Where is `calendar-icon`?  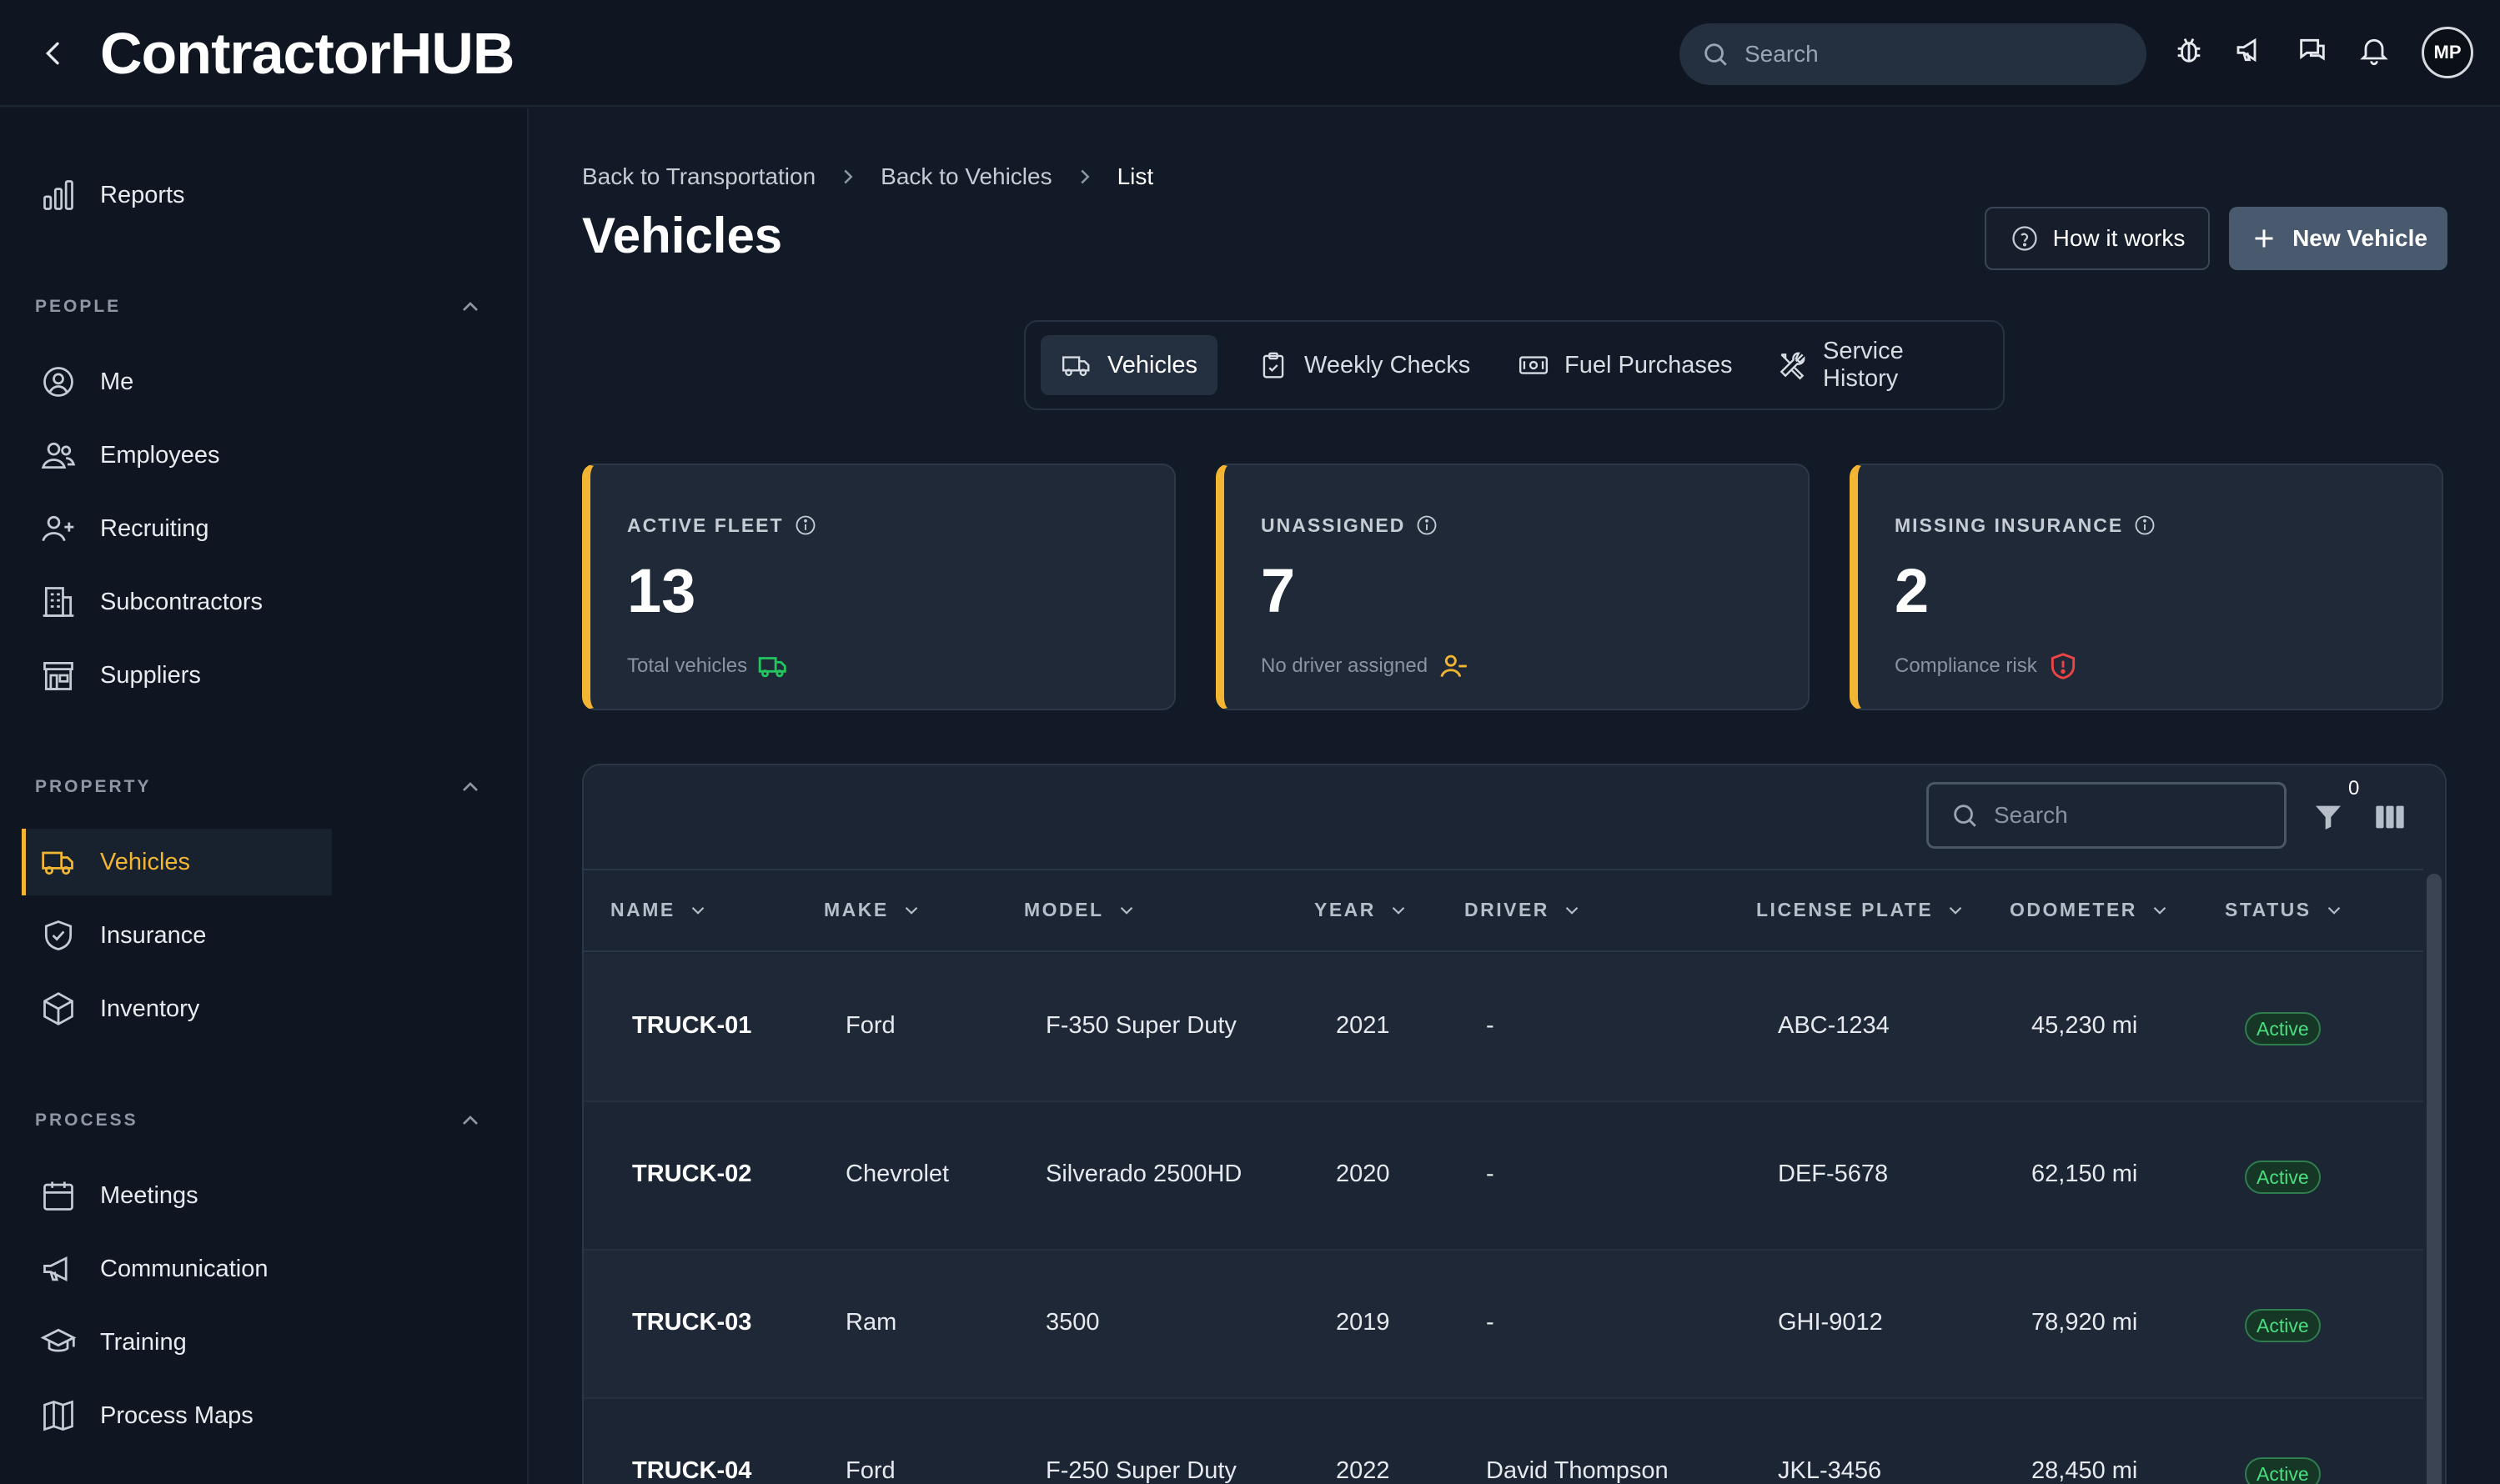
calendar-icon is located at coordinates (58, 1195).